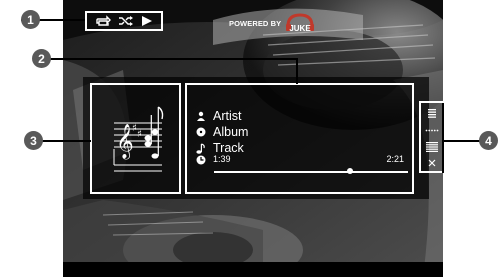  What do you see at coordinates (349, 171) in the screenshot?
I see `progress-knob` at bounding box center [349, 171].